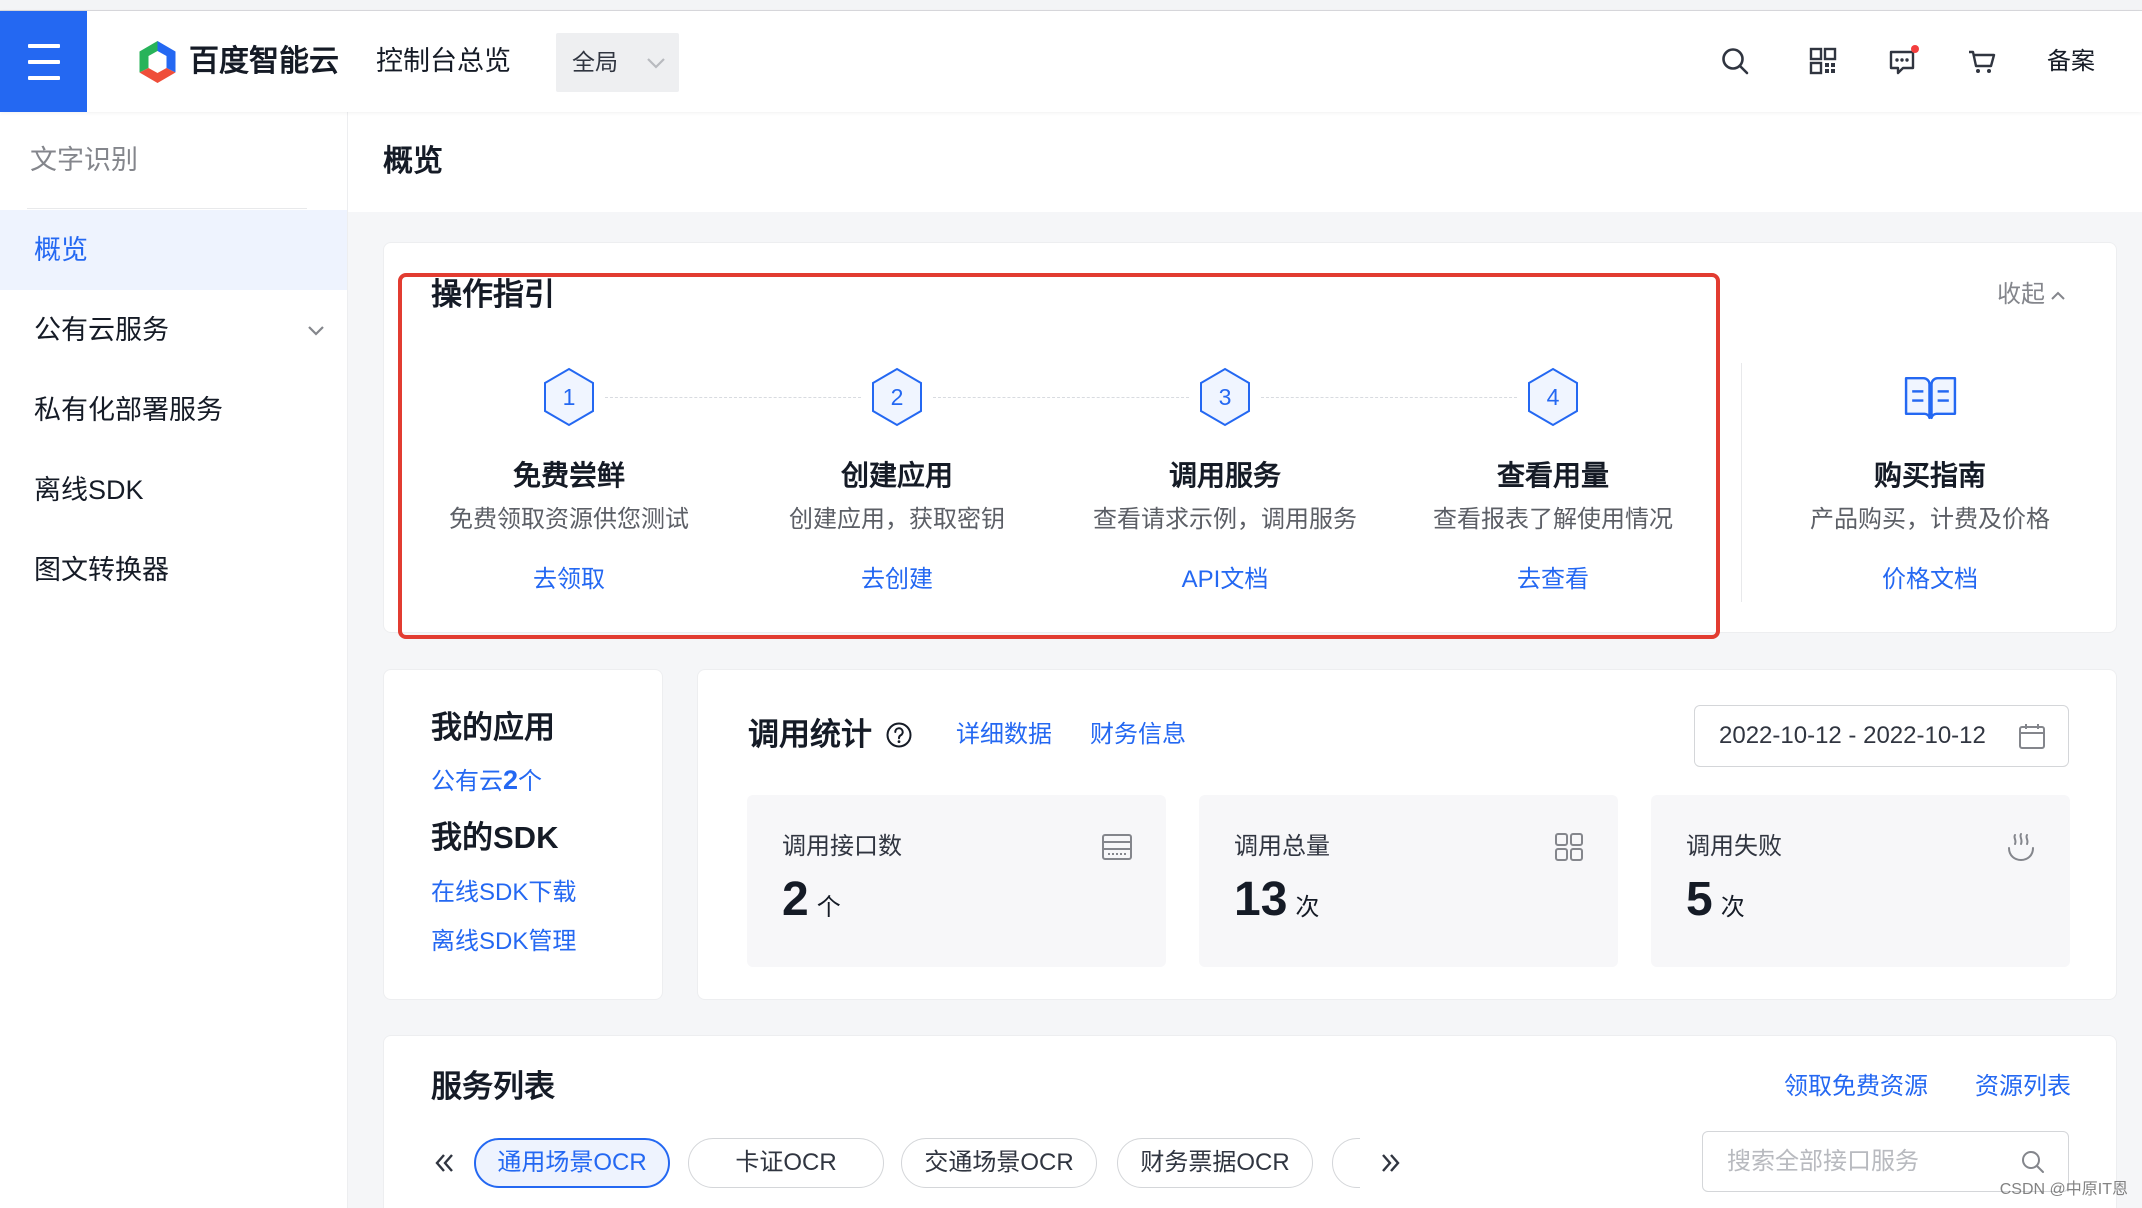 The image size is (2142, 1208). Describe the element at coordinates (1853, 1161) in the screenshot. I see `service-search-input` at that location.